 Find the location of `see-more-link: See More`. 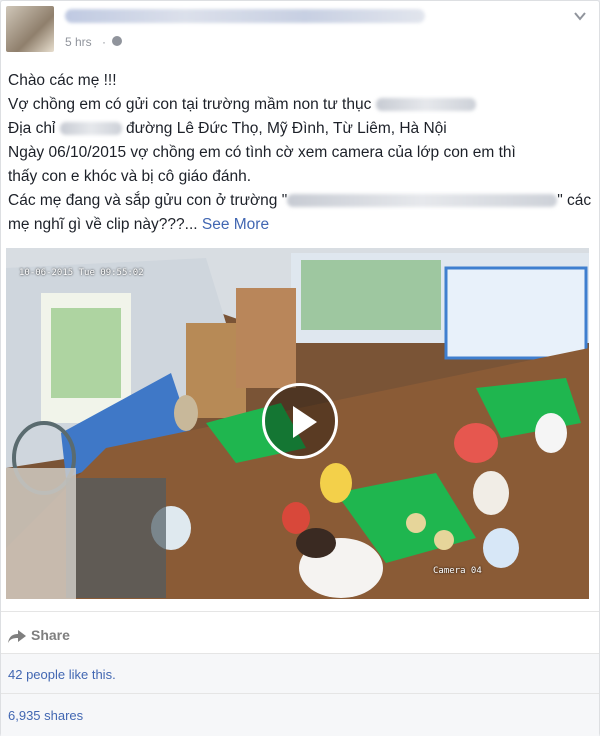

see-more-link: See More is located at coordinates (235, 224).